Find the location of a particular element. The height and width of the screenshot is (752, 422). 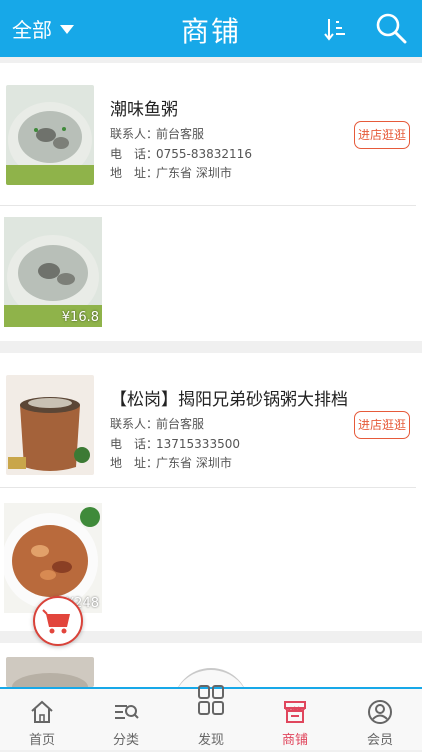

bottom-tab-bar: 首页 分类 发现 商铺 会员 is located at coordinates (211, 718).